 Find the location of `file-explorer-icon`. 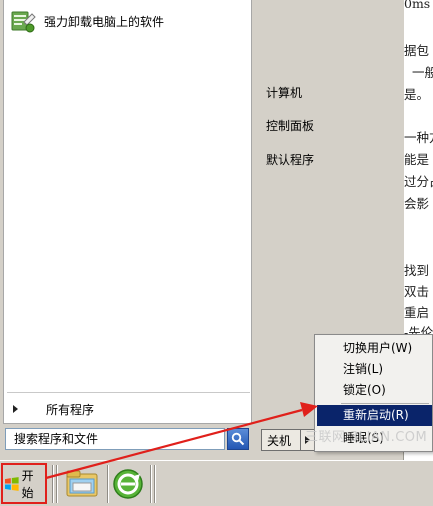

file-explorer-icon is located at coordinates (82, 484).